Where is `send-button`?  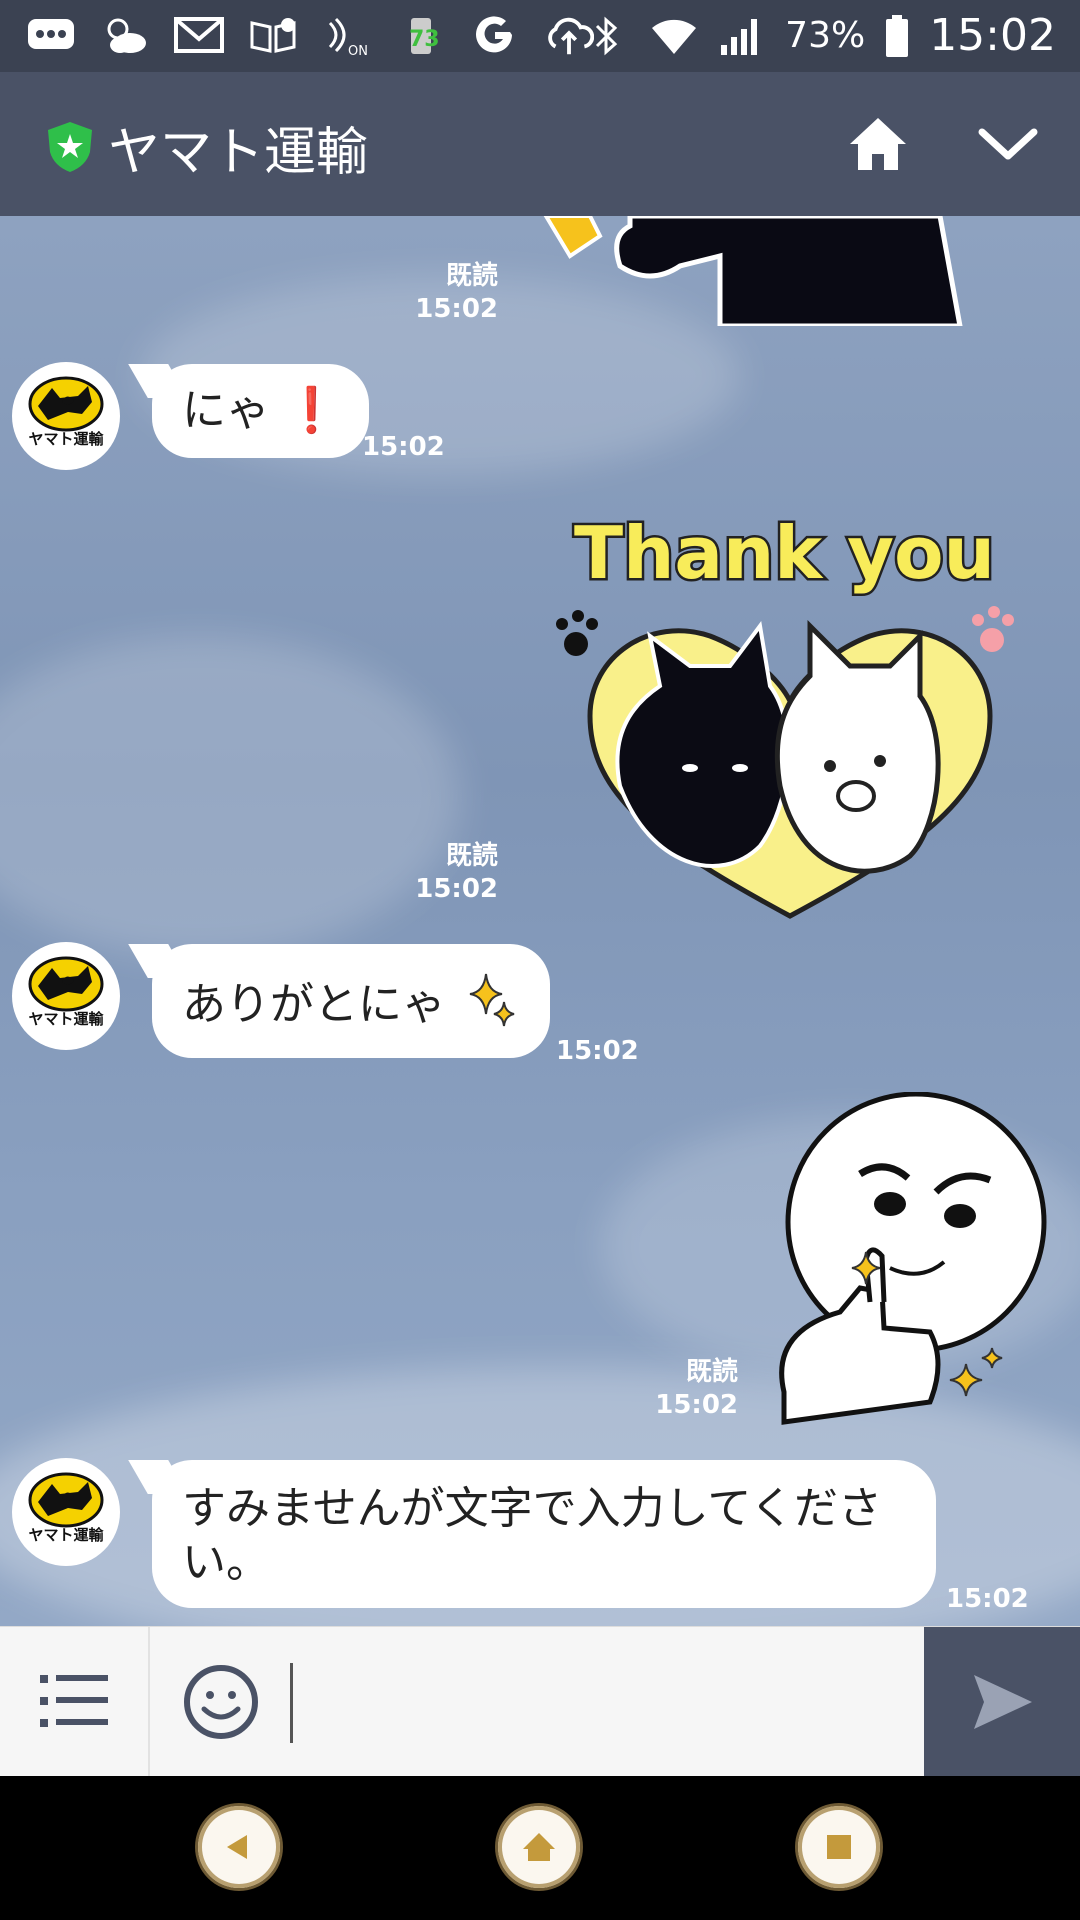
send-button is located at coordinates (1002, 1702).